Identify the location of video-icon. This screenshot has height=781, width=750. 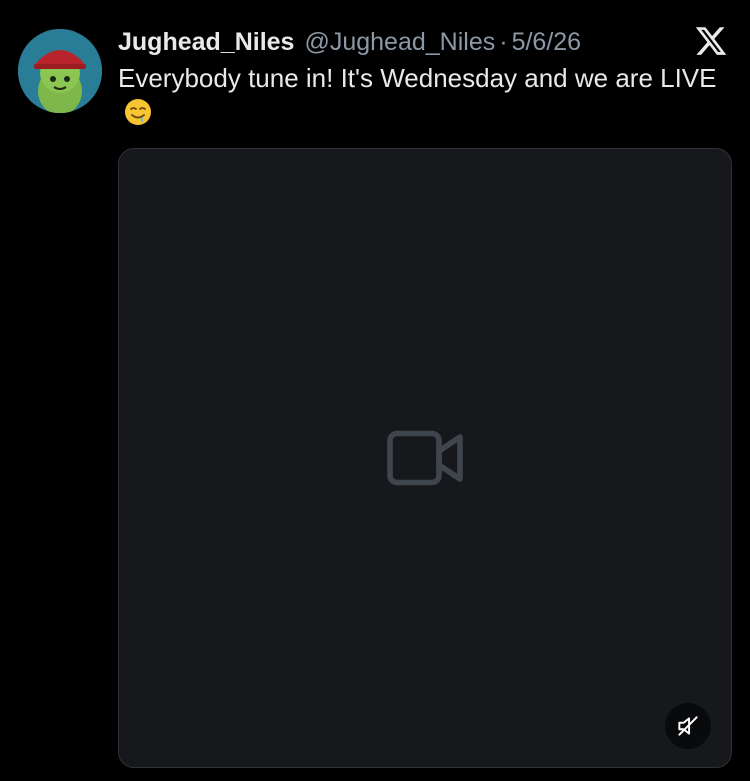
(425, 458).